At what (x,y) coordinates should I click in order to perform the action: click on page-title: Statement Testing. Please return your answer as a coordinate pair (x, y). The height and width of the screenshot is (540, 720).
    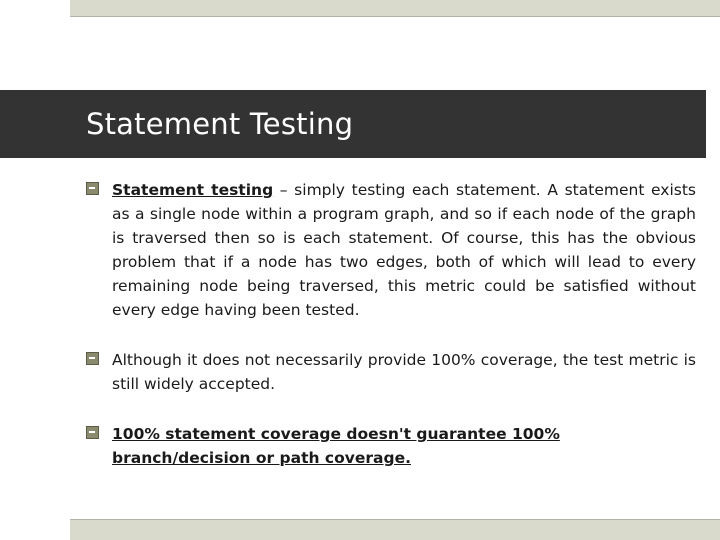
    Looking at the image, I should click on (220, 124).